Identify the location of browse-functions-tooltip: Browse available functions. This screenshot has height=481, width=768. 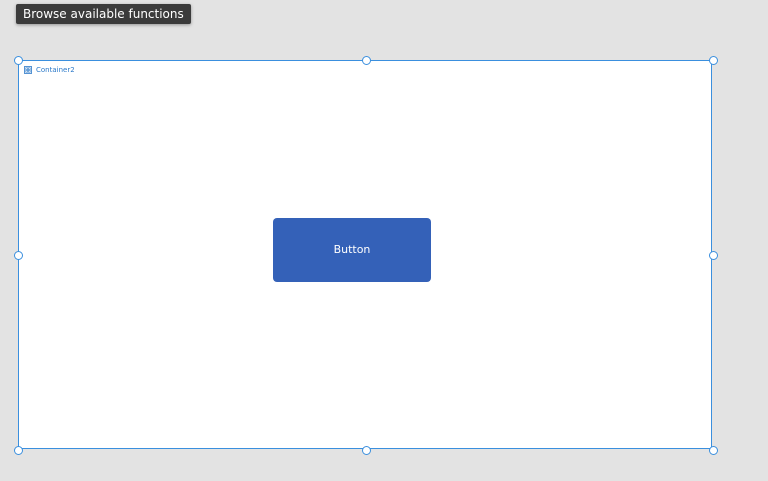
(103, 14).